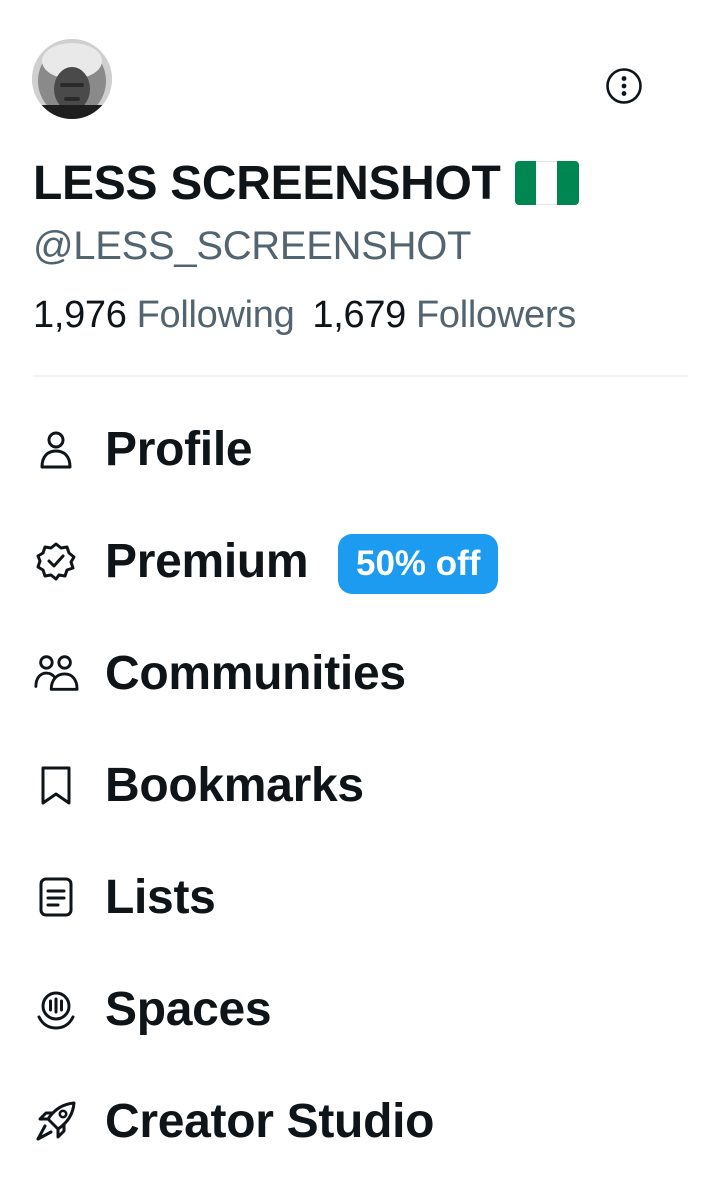 This screenshot has width=720, height=1180. I want to click on menu-item-label: Spaces, so click(188, 1009).